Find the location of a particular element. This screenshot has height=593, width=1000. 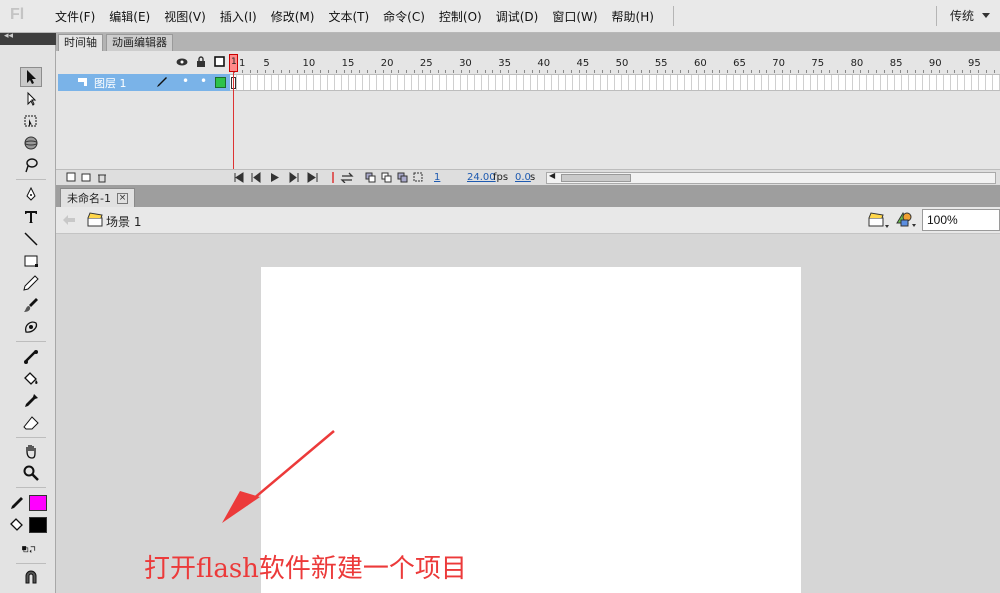

tool-separator is located at coordinates (31, 563).